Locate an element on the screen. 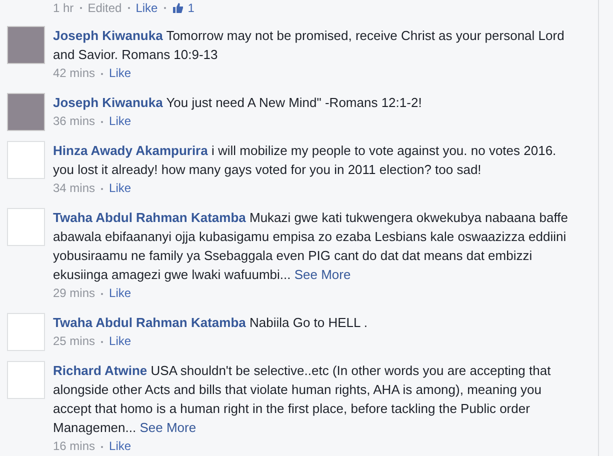 The image size is (613, 456). comment-time: 34 mins is located at coordinates (74, 188).